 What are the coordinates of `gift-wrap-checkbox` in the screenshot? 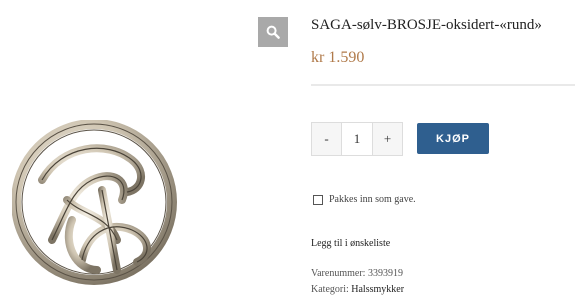 It's located at (318, 199).